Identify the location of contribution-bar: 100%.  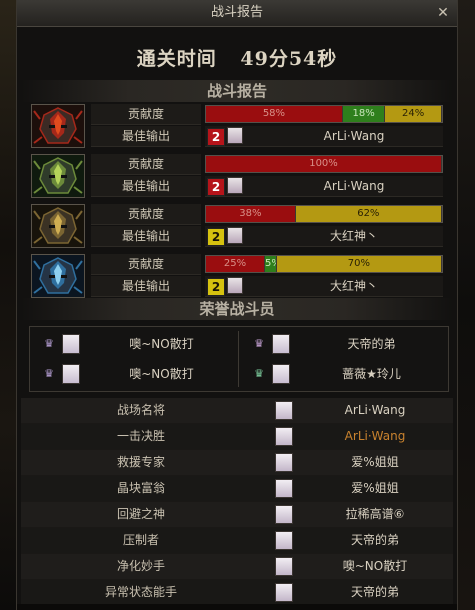
(324, 164).